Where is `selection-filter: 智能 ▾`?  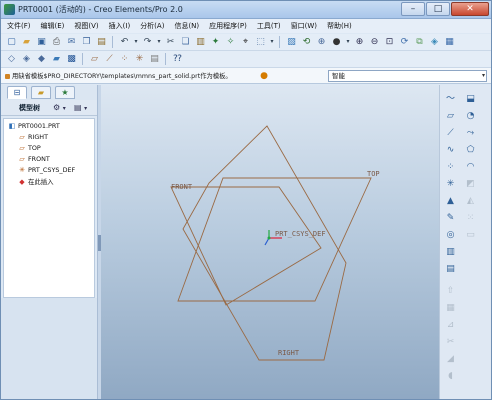
selection-filter: 智能 ▾ is located at coordinates (407, 76).